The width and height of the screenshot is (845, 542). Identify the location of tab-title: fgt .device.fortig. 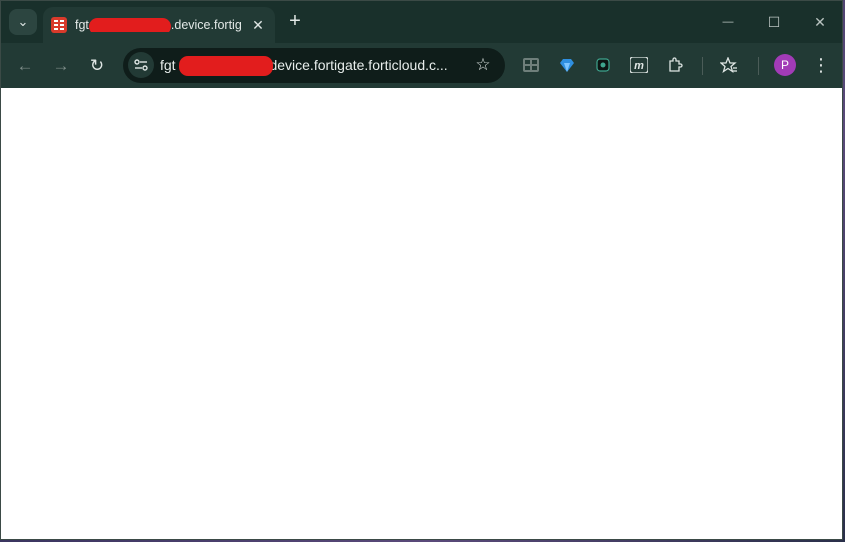
(160, 25).